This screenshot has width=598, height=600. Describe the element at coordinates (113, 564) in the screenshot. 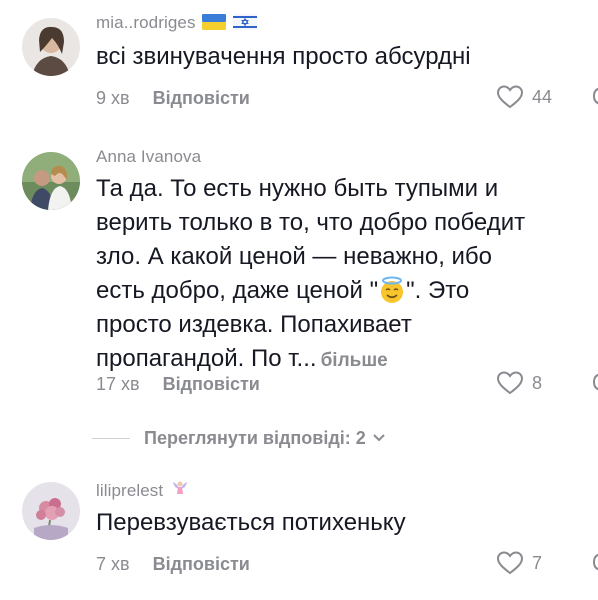

I see `comment-time: 7 хв` at that location.